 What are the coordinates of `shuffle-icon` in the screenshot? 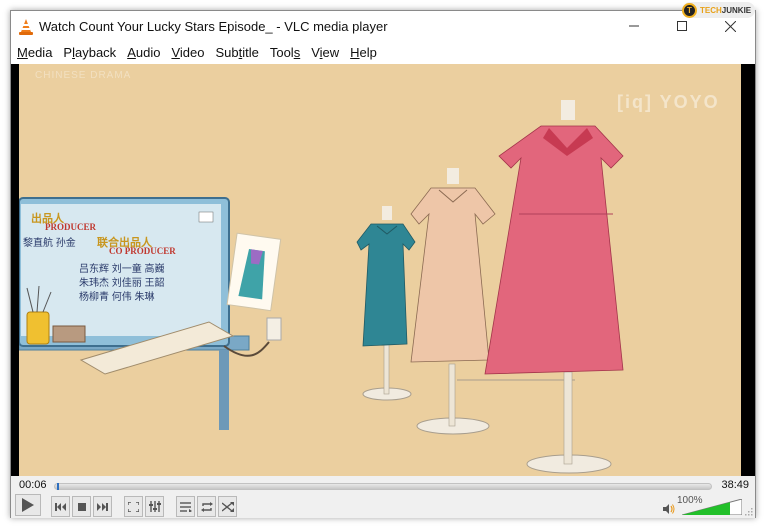 It's located at (227, 506).